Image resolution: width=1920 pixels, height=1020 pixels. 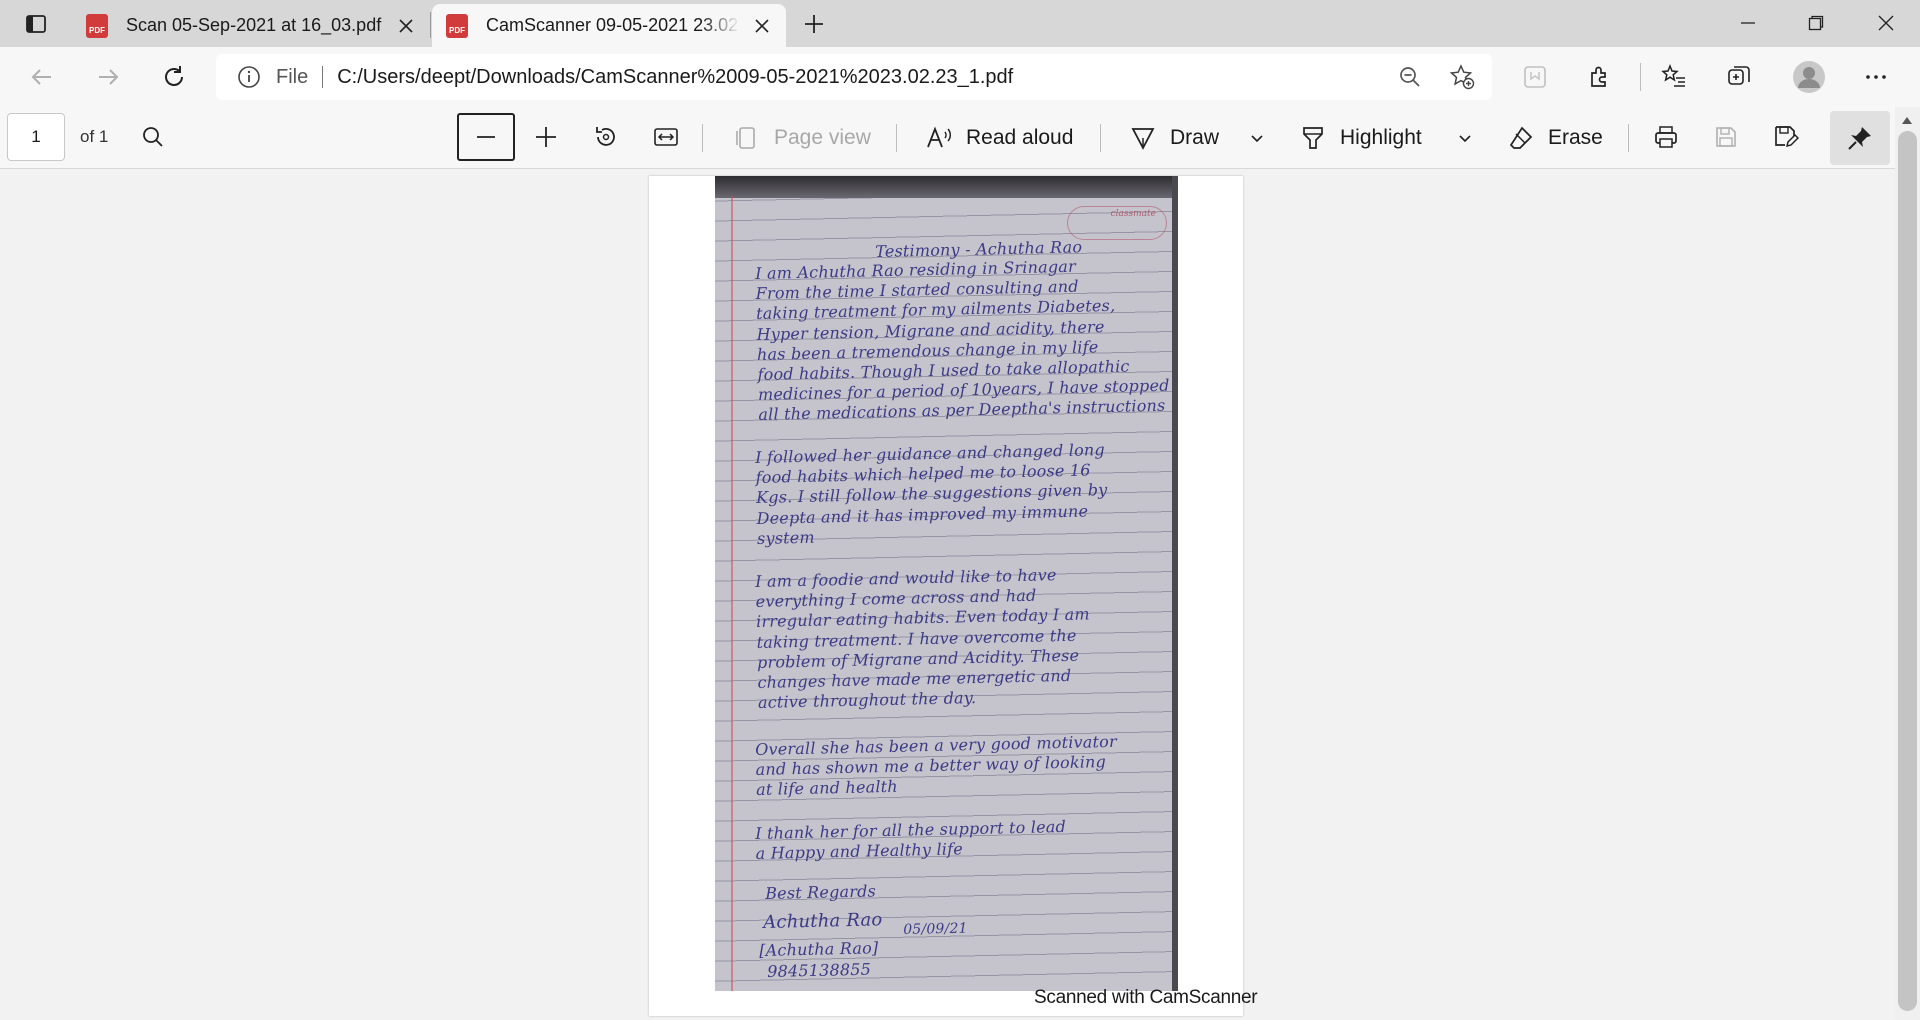 I want to click on close-icon, so click(x=1886, y=23).